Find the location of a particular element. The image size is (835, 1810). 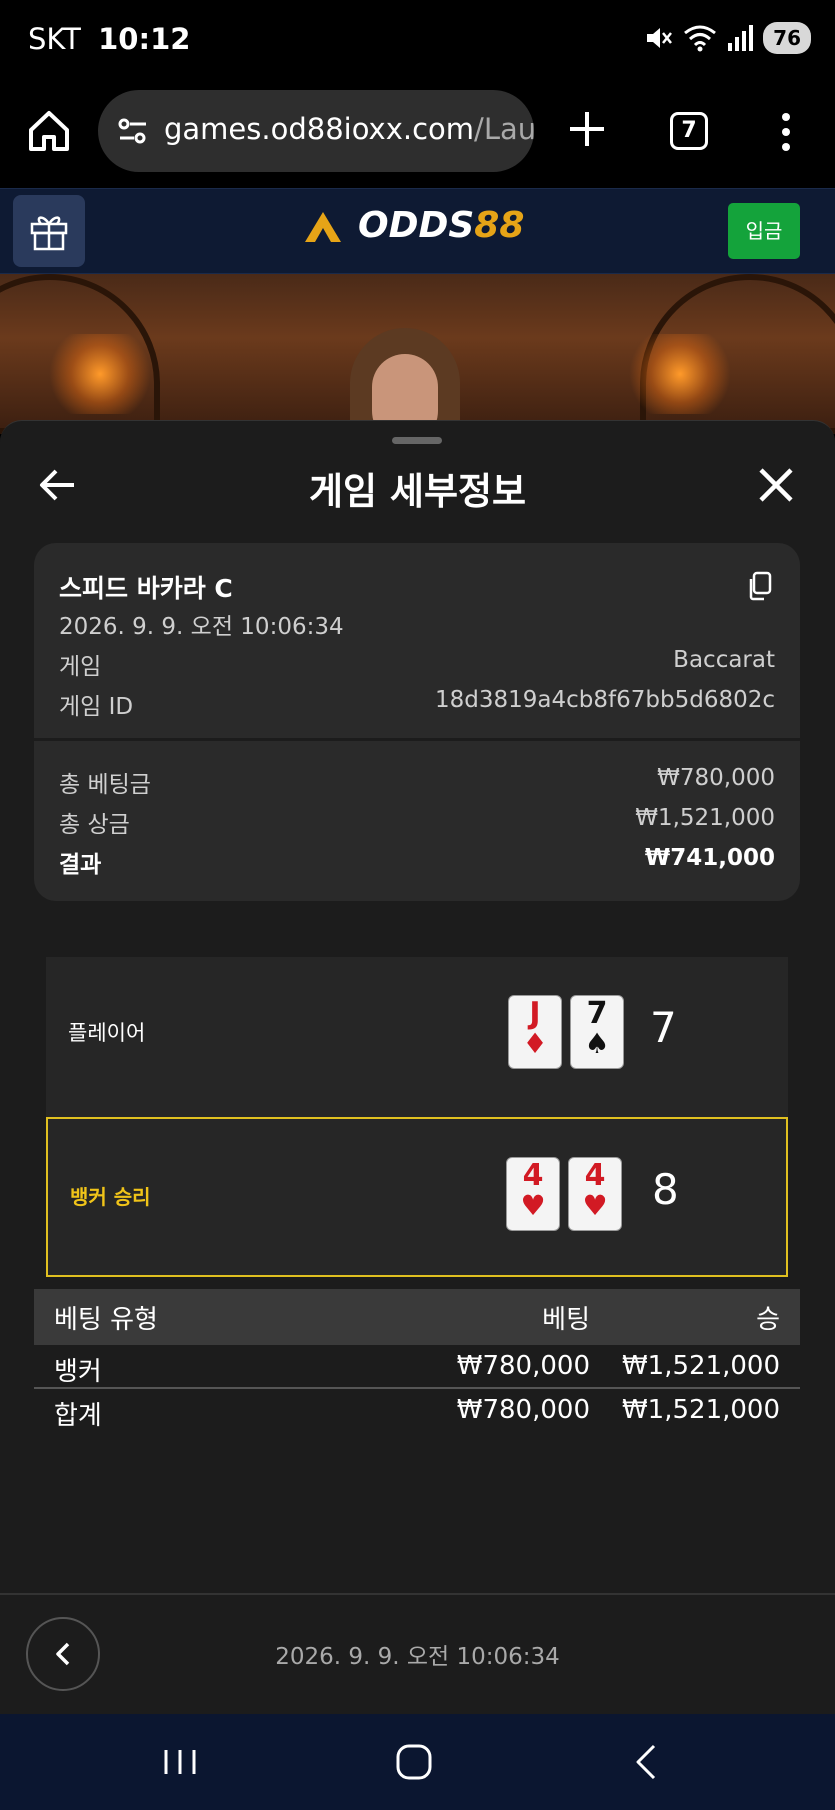

summary-row-total-bet: 총 베팅금 ₩780,000 is located at coordinates (417, 782).